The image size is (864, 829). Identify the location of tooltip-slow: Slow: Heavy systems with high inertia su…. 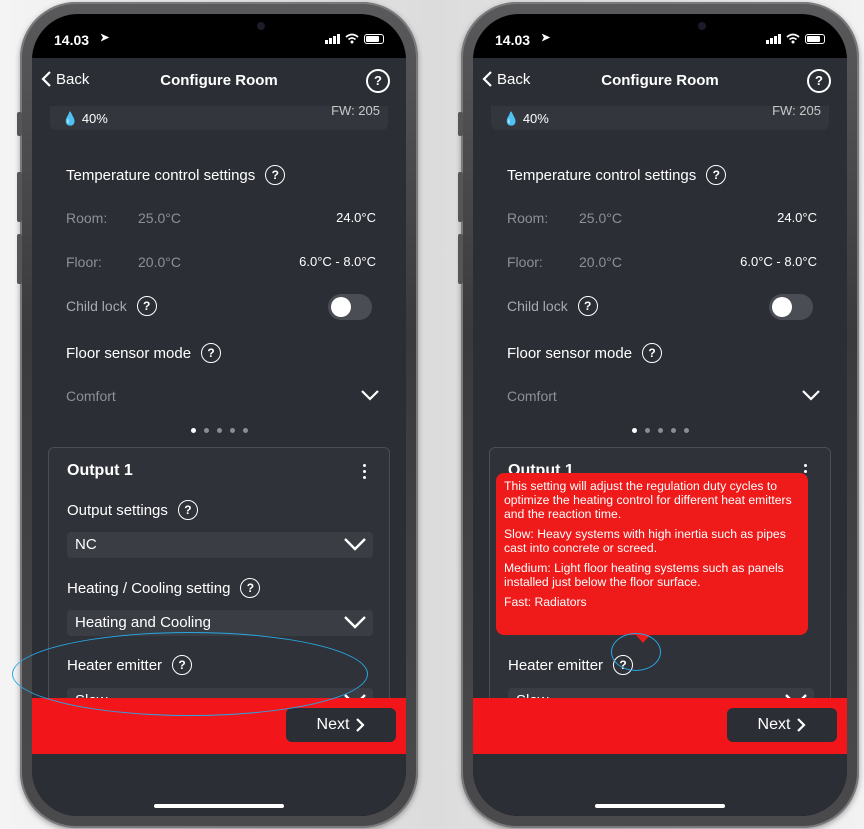
(645, 541).